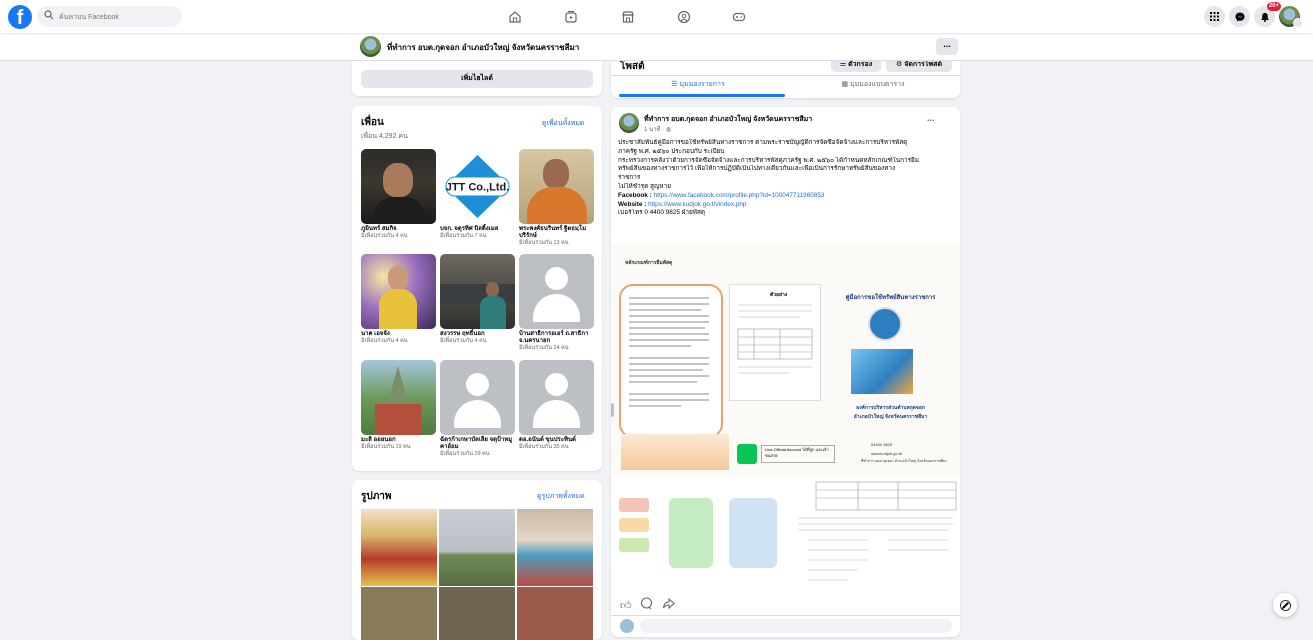 This screenshot has height=640, width=1313. I want to click on website-link: https://www.kudjok.go.th/index.php, so click(697, 204).